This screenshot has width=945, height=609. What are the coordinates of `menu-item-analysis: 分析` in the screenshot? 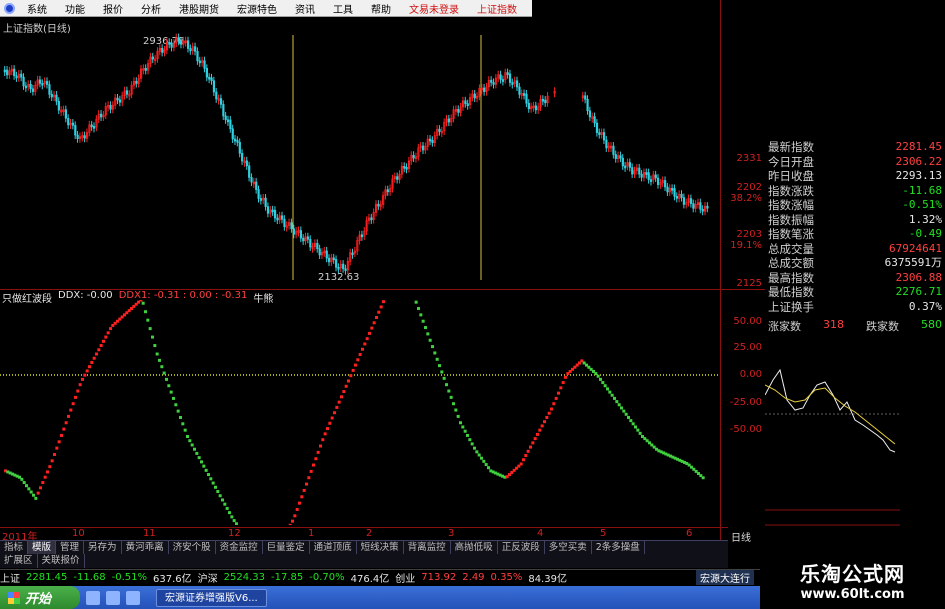 It's located at (151, 8).